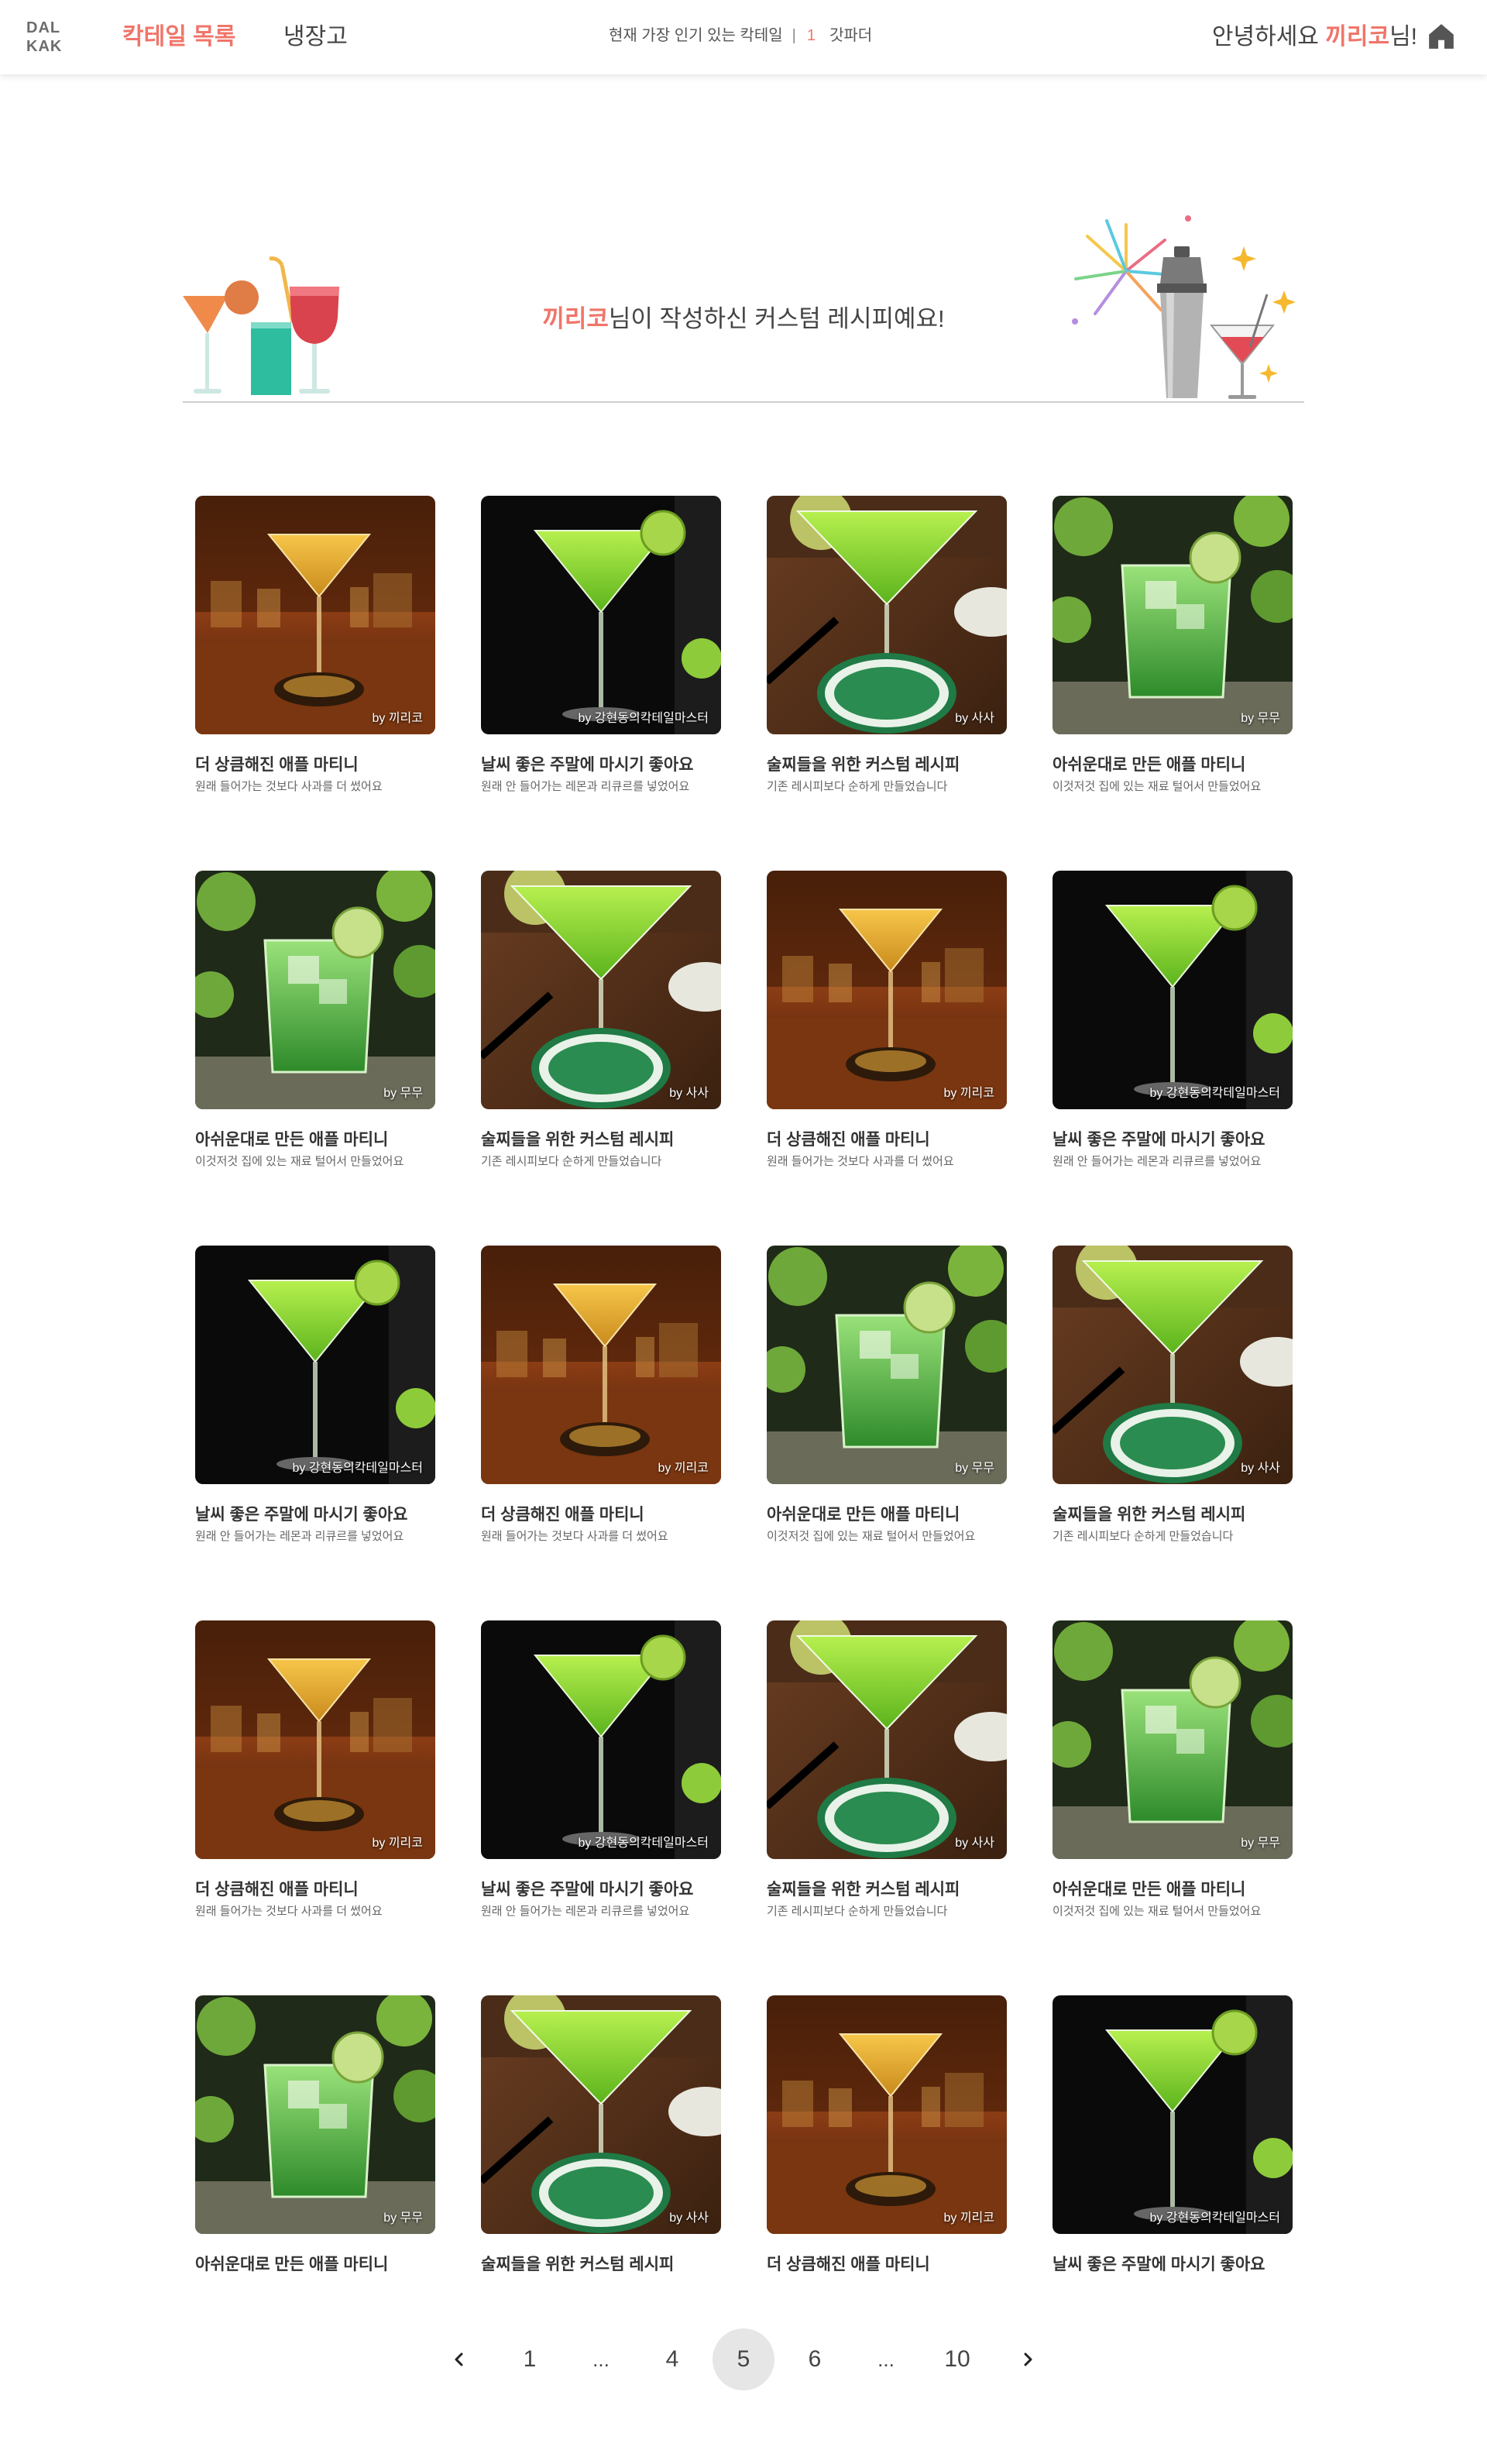  I want to click on logo-line-1: DAL, so click(44, 28).